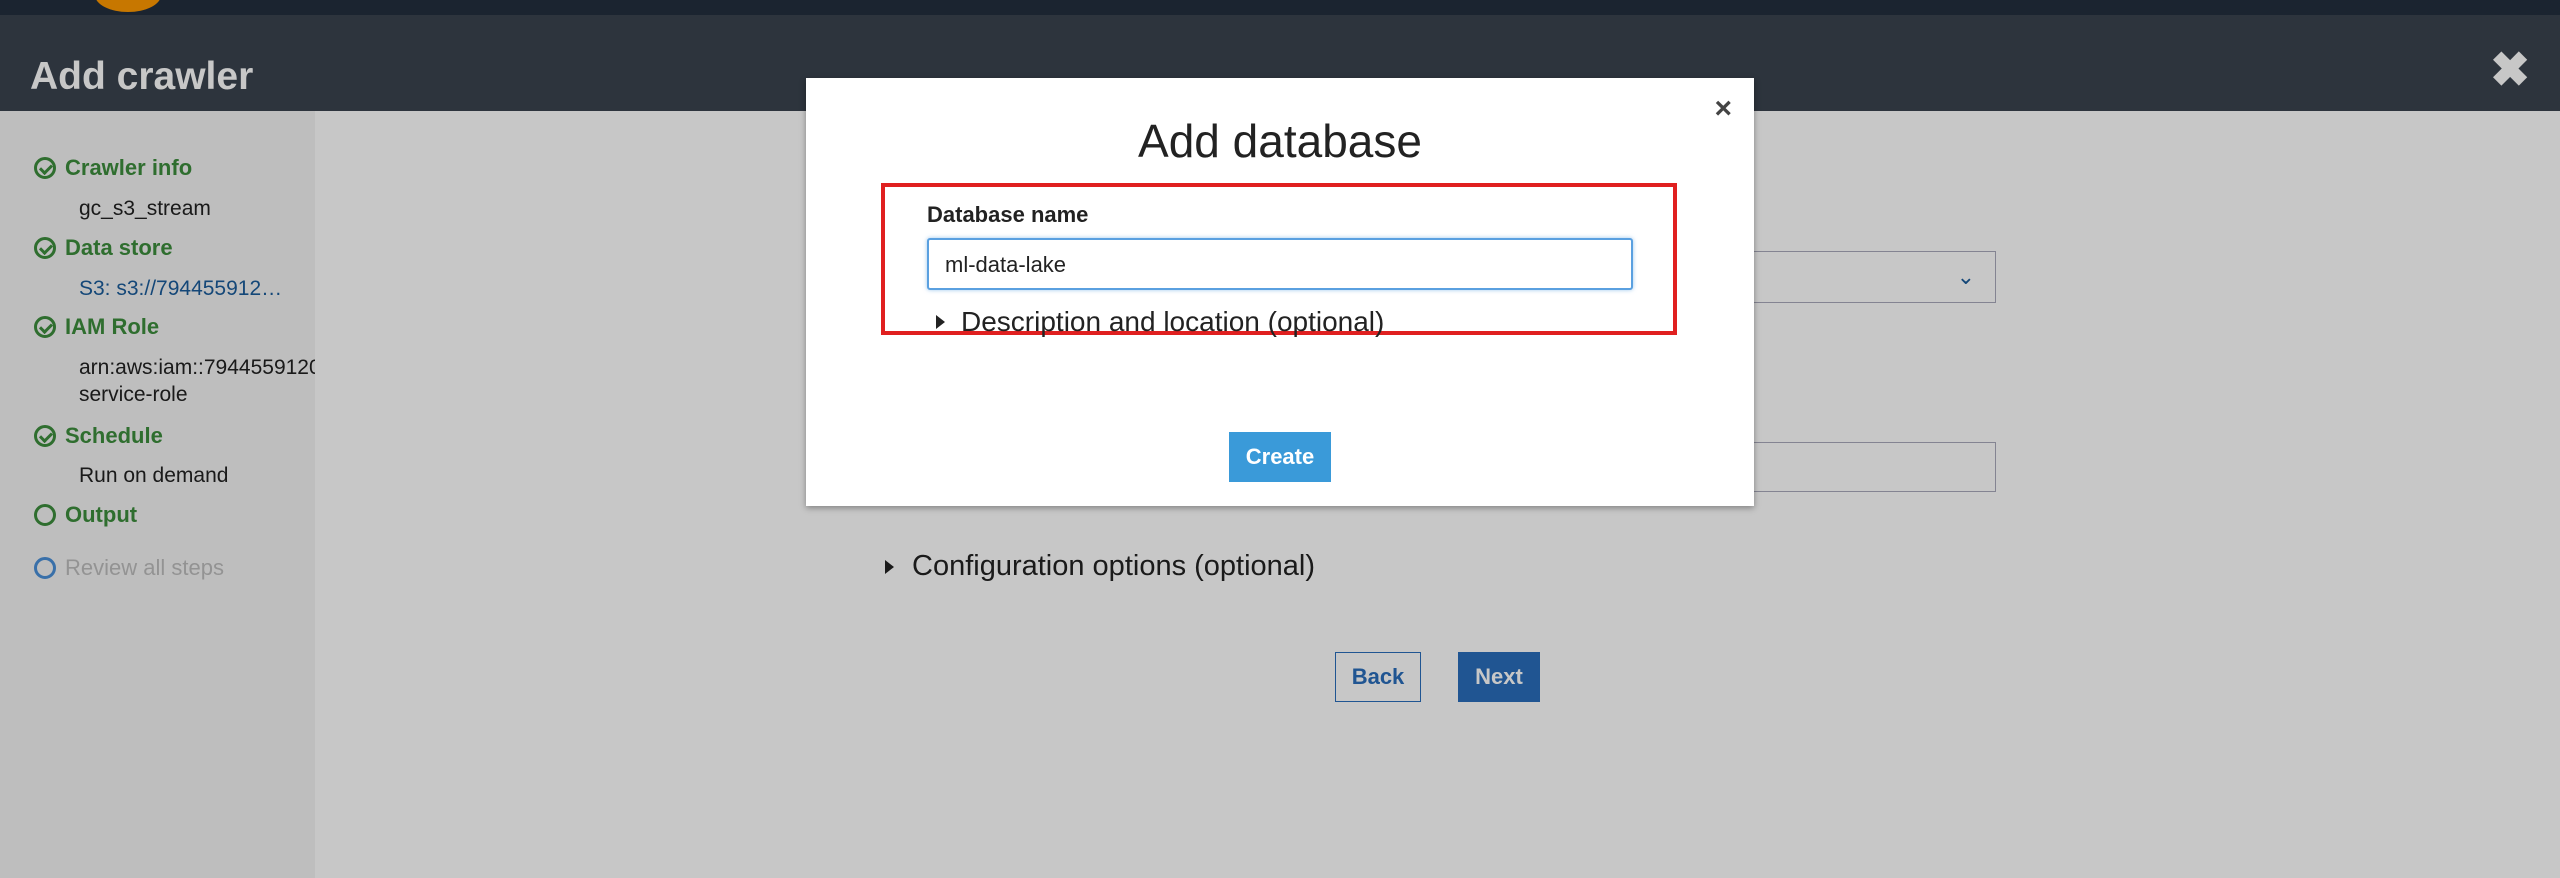 This screenshot has width=2560, height=878. What do you see at coordinates (1008, 214) in the screenshot?
I see `database-name-label: Database name` at bounding box center [1008, 214].